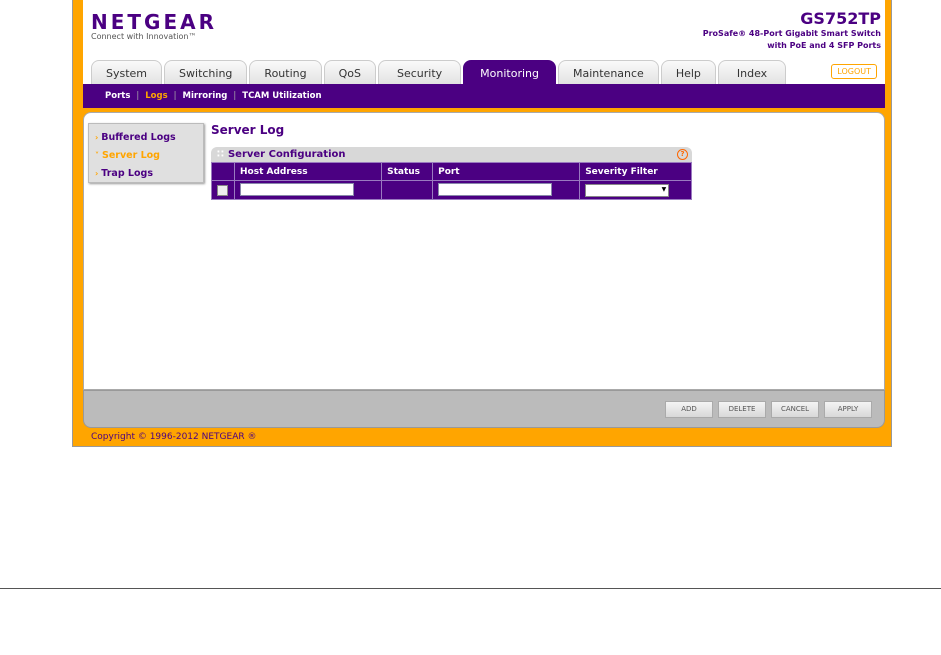 The image size is (941, 655). What do you see at coordinates (451, 154) in the screenshot?
I see `panel-header: ∷ Server Configuration?` at bounding box center [451, 154].